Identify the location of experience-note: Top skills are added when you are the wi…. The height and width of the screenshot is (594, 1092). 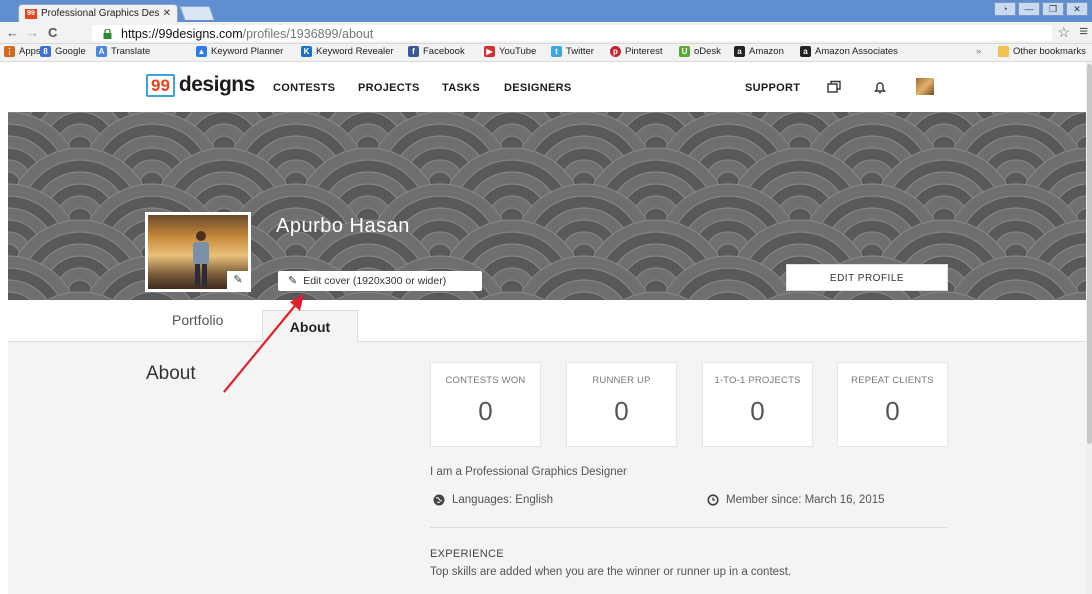
(611, 572).